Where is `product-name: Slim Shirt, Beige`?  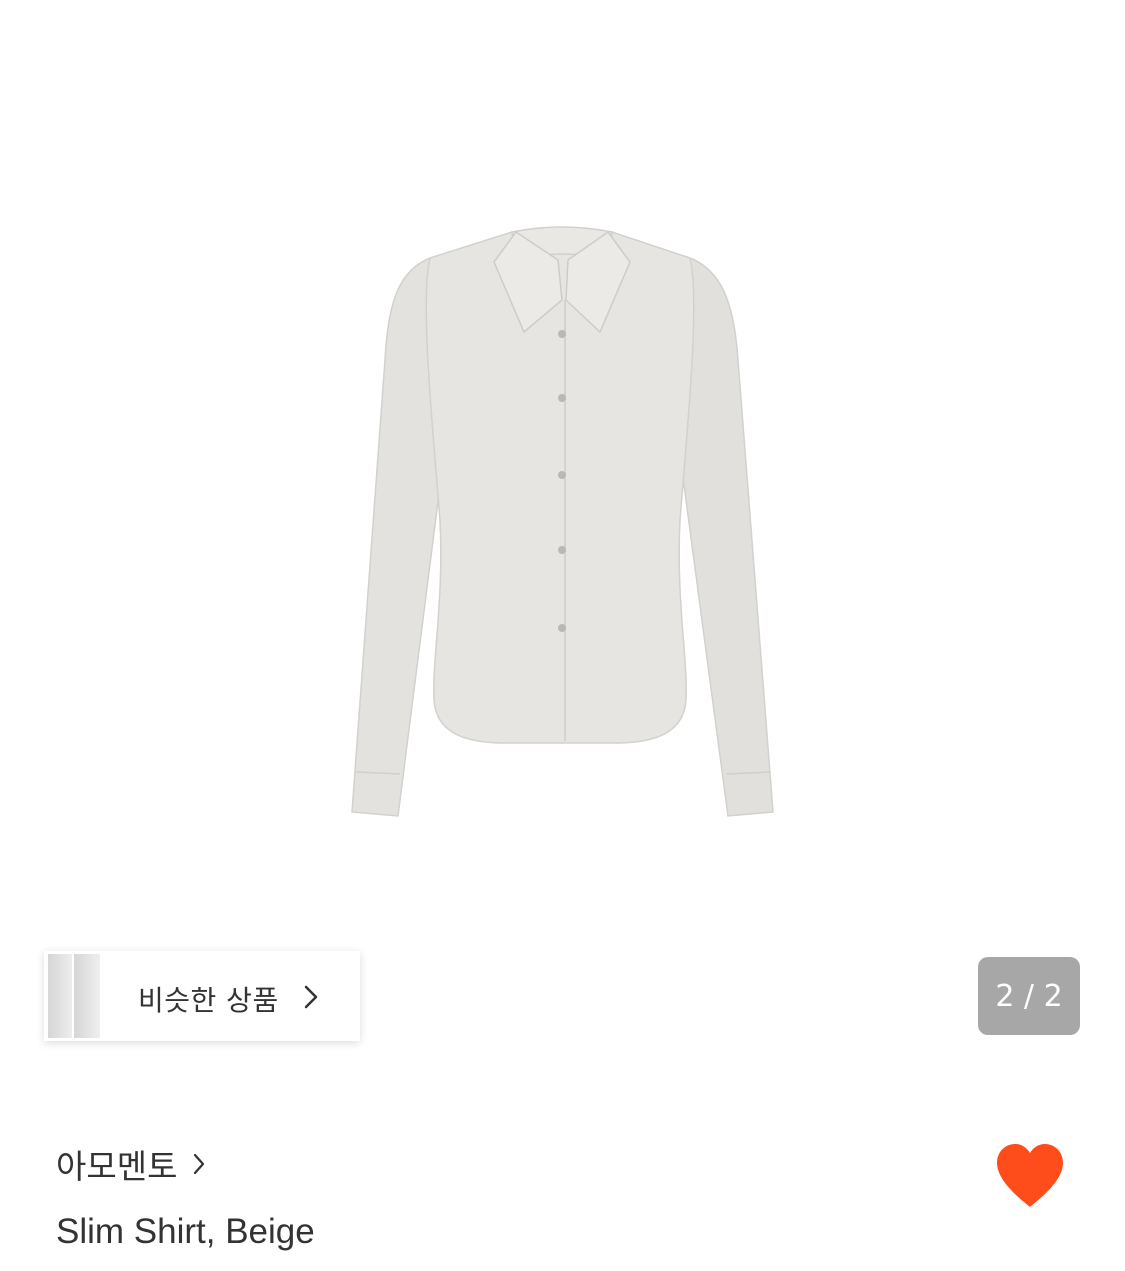
product-name: Slim Shirt, Beige is located at coordinates (185, 1231).